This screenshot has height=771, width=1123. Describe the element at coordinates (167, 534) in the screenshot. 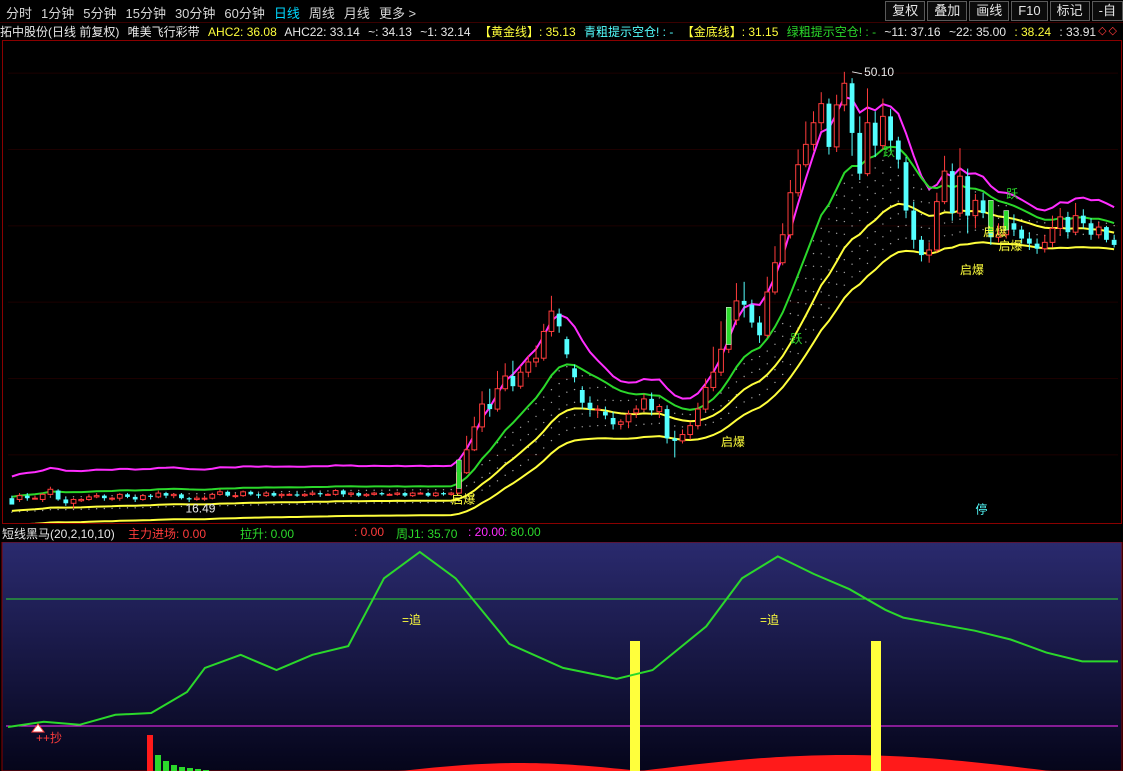

I see `main-entry-value: 主力进场: 0.00` at that location.